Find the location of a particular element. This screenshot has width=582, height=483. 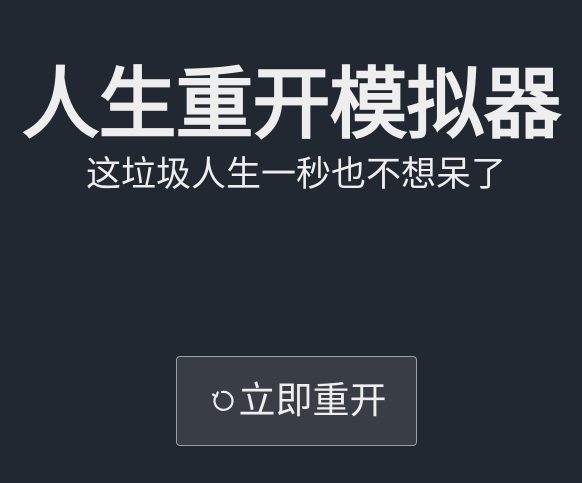

restart-button-label: 立即重开 is located at coordinates (312, 400).